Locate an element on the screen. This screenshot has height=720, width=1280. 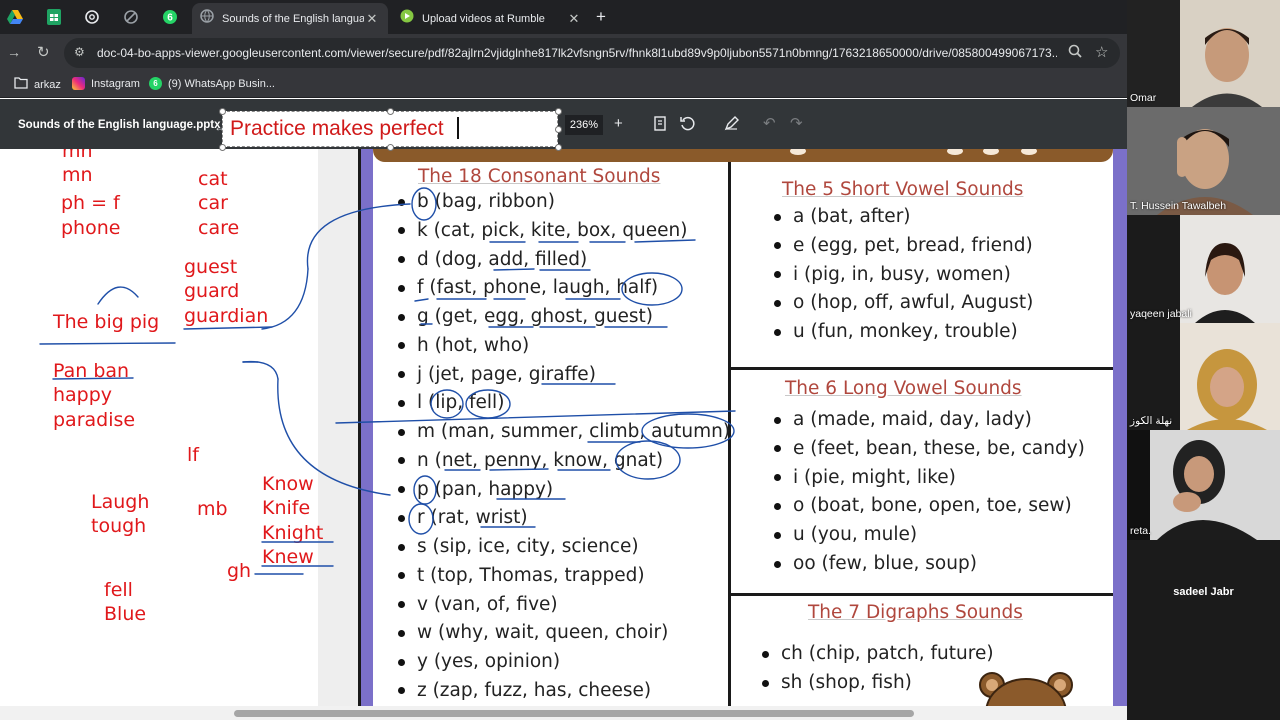
forward-arrow-icon: → is located at coordinates (14, 52).